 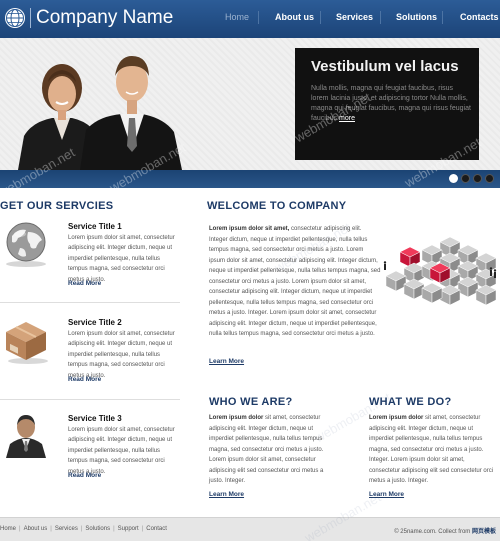 I want to click on welcome-learn-more: Learn More, so click(x=226, y=361).